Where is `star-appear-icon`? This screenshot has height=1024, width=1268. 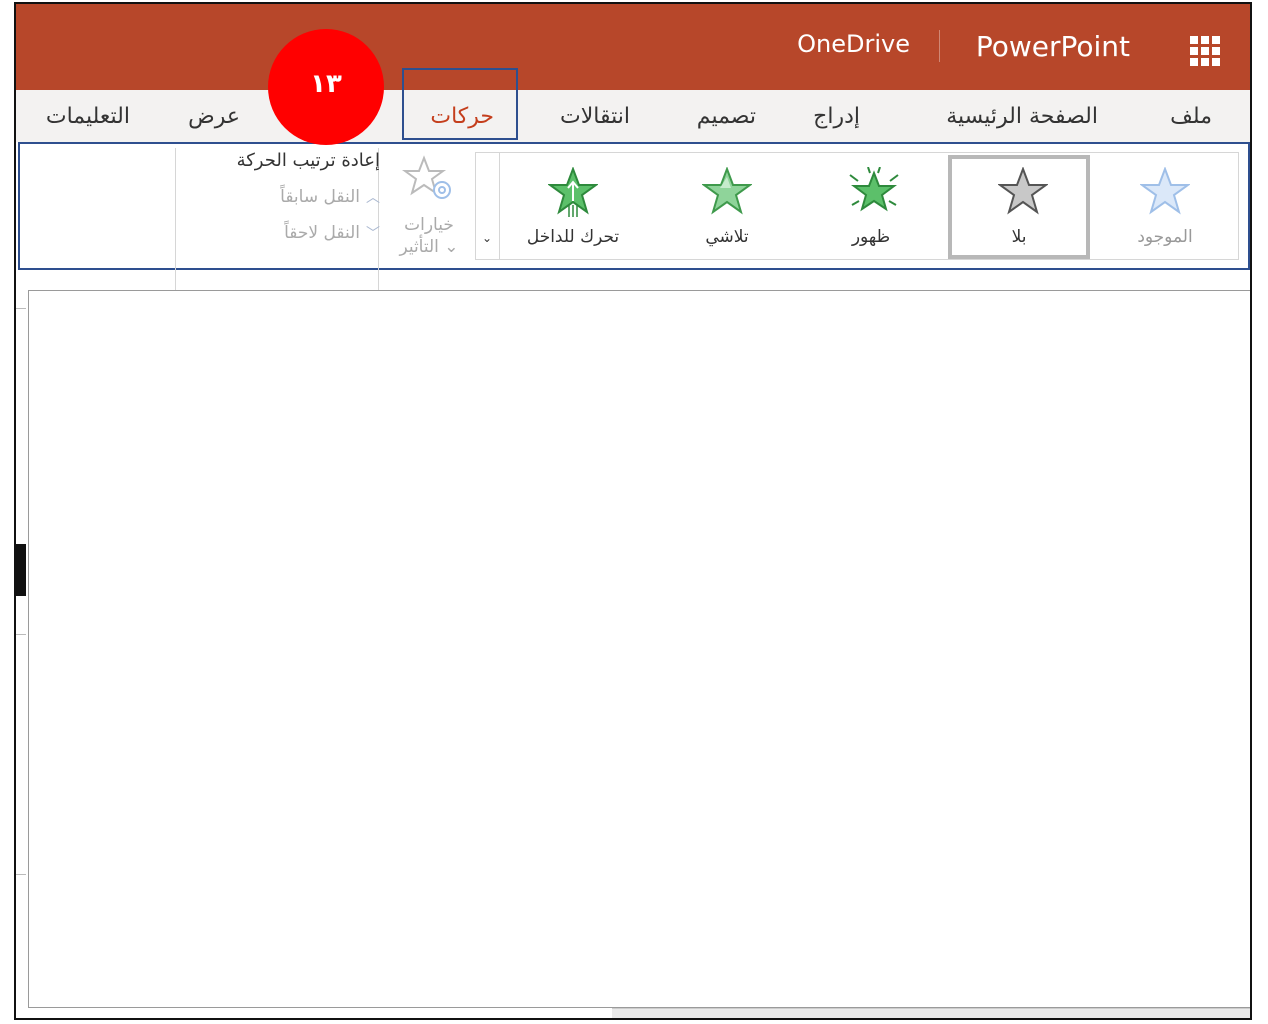
star-appear-icon is located at coordinates (874, 189).